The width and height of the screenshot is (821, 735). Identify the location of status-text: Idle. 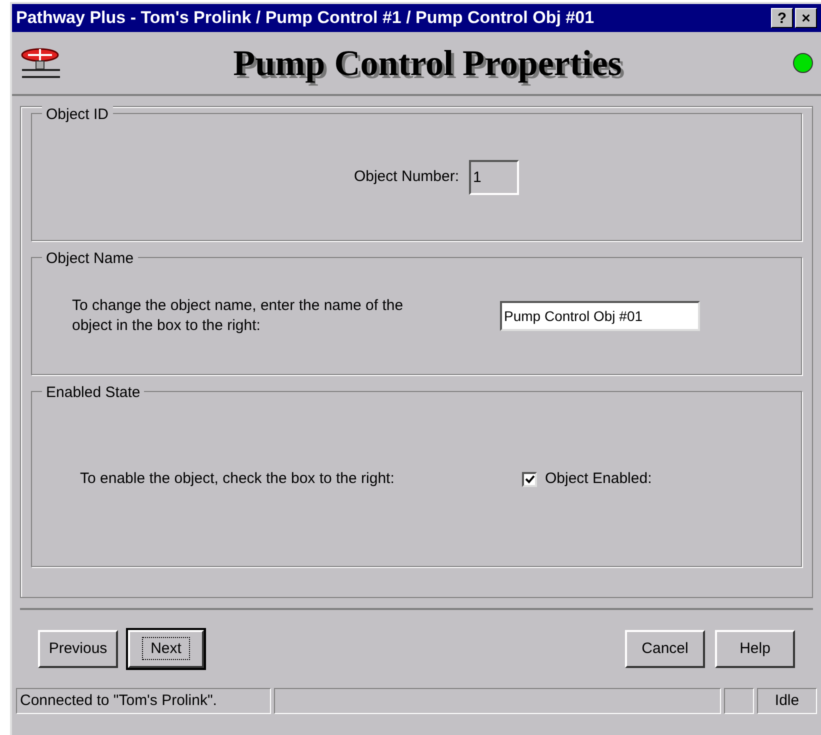
(787, 700).